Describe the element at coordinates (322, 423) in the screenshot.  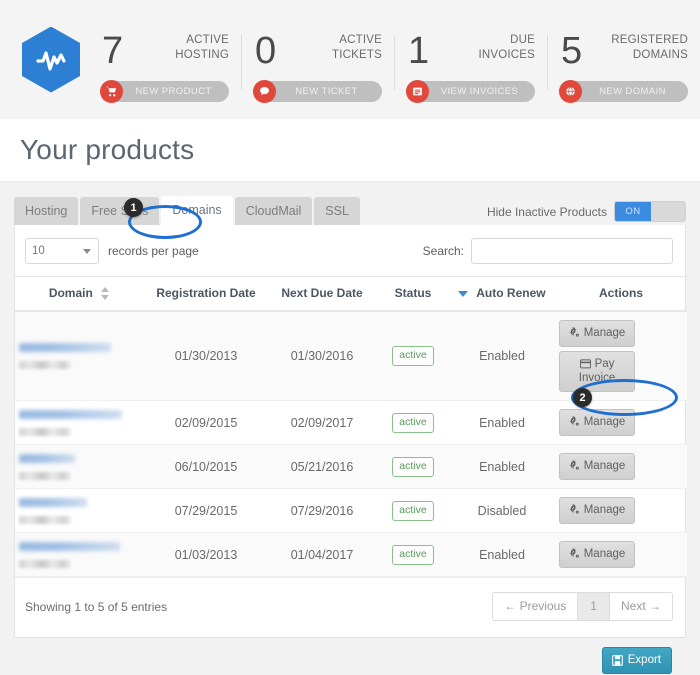
I see `cell-next-due-date: 02/09/2017` at that location.